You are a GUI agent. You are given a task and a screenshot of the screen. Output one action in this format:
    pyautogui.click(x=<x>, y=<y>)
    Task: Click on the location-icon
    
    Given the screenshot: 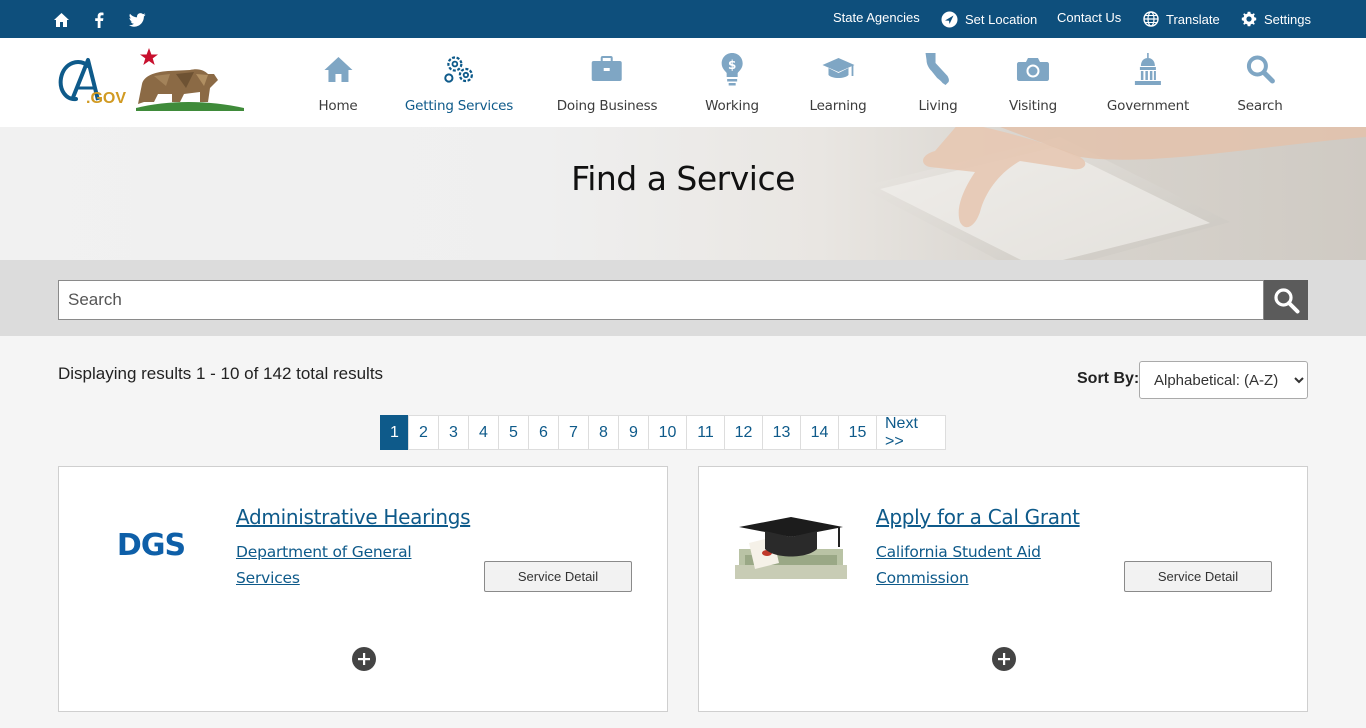 What is the action you would take?
    pyautogui.click(x=949, y=19)
    